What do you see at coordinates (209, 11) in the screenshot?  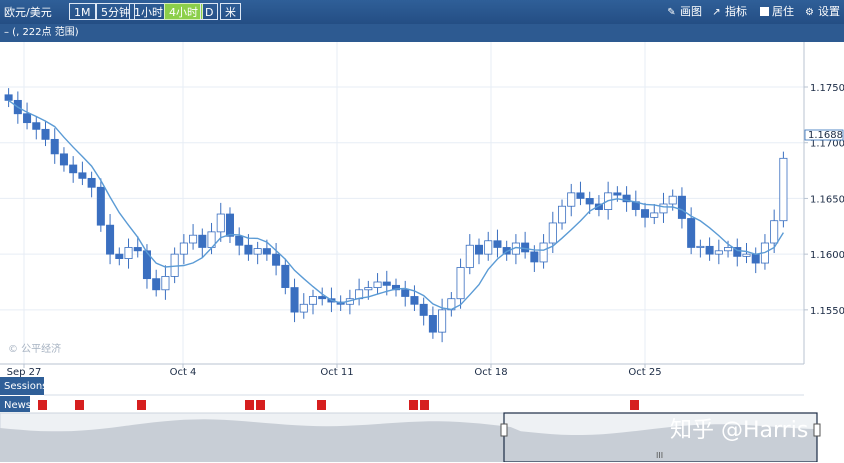 I see `timeframe-day-button: D` at bounding box center [209, 11].